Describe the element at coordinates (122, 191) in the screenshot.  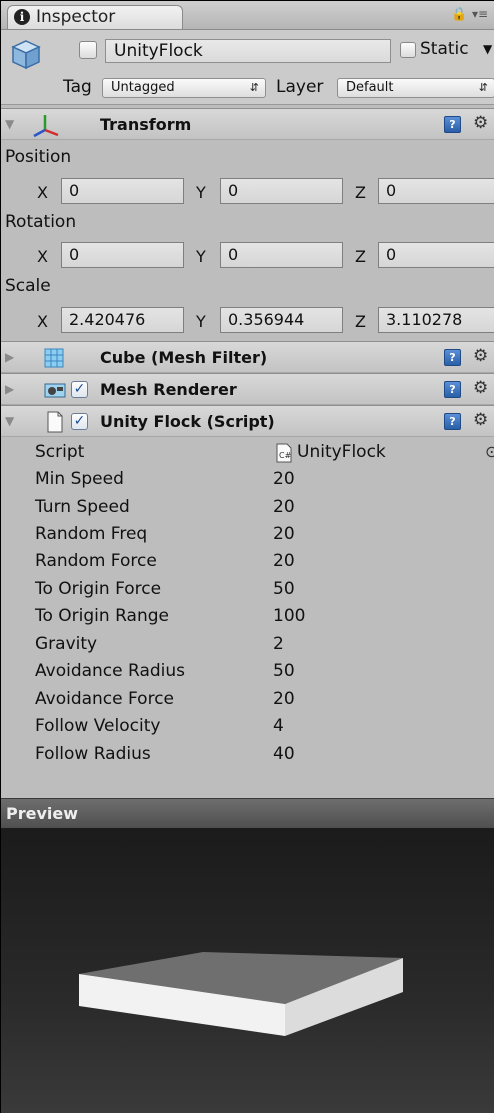
I see `position-x-field: 0` at that location.